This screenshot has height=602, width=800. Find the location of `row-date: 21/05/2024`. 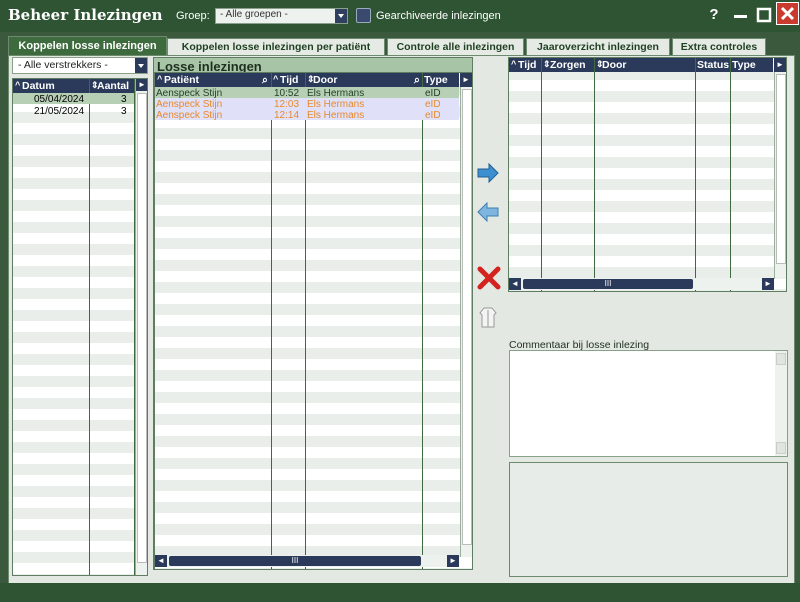

row-date: 21/05/2024 is located at coordinates (59, 111).